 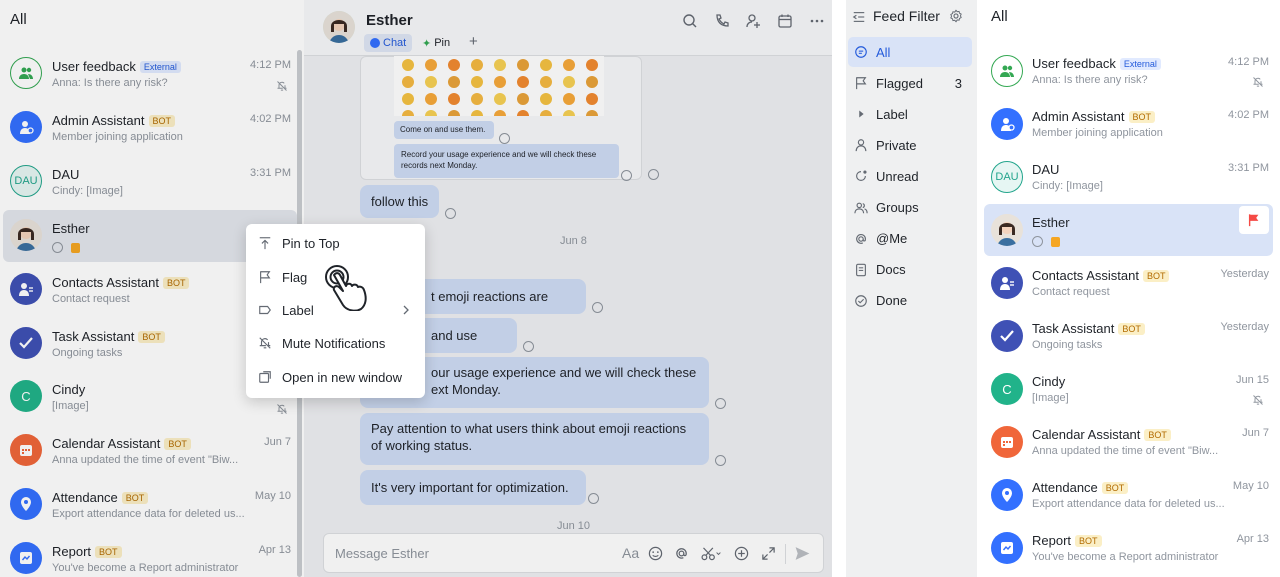 I want to click on dau-avatar: DAU, so click(x=1007, y=177).